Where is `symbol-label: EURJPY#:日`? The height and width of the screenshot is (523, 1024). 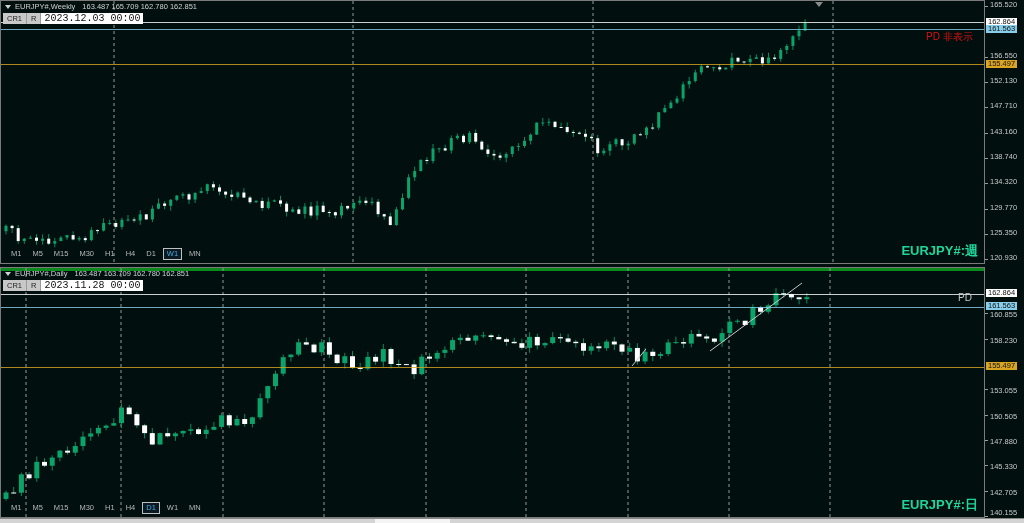
symbol-label: EURJPY#:日 is located at coordinates (939, 504).